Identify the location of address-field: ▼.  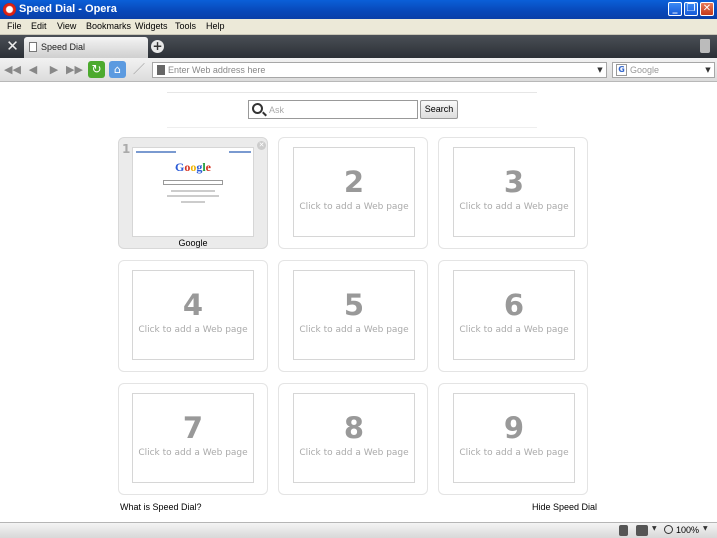
(379, 70).